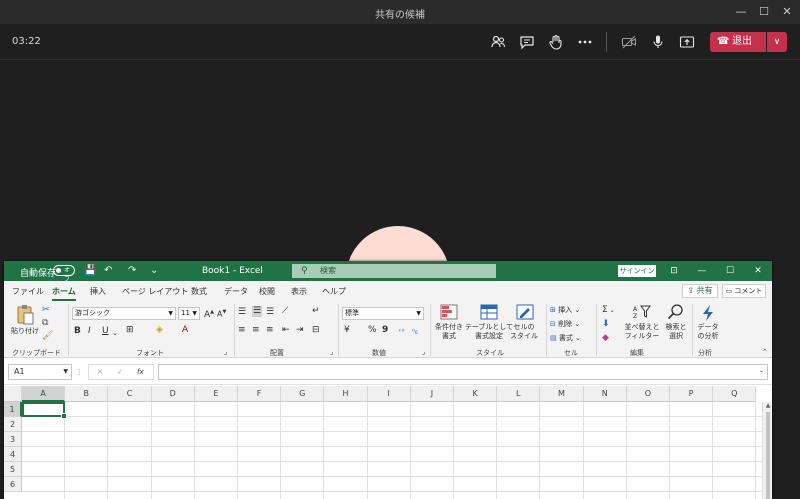  Describe the element at coordinates (692, 394) in the screenshot. I see `column-header-p: P` at that location.